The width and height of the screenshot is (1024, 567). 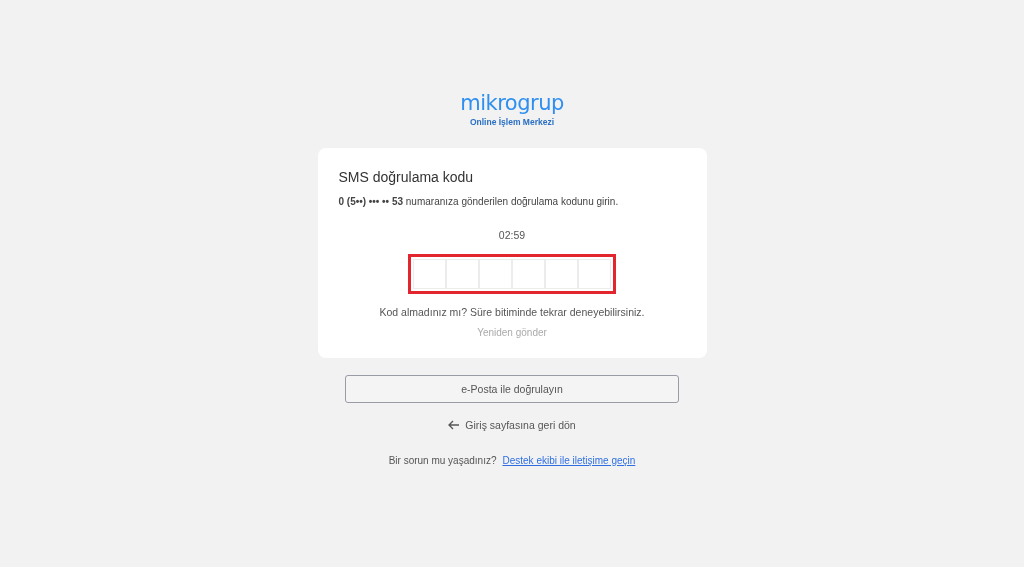 I want to click on countdown-timer: 02:59, so click(x=512, y=235).